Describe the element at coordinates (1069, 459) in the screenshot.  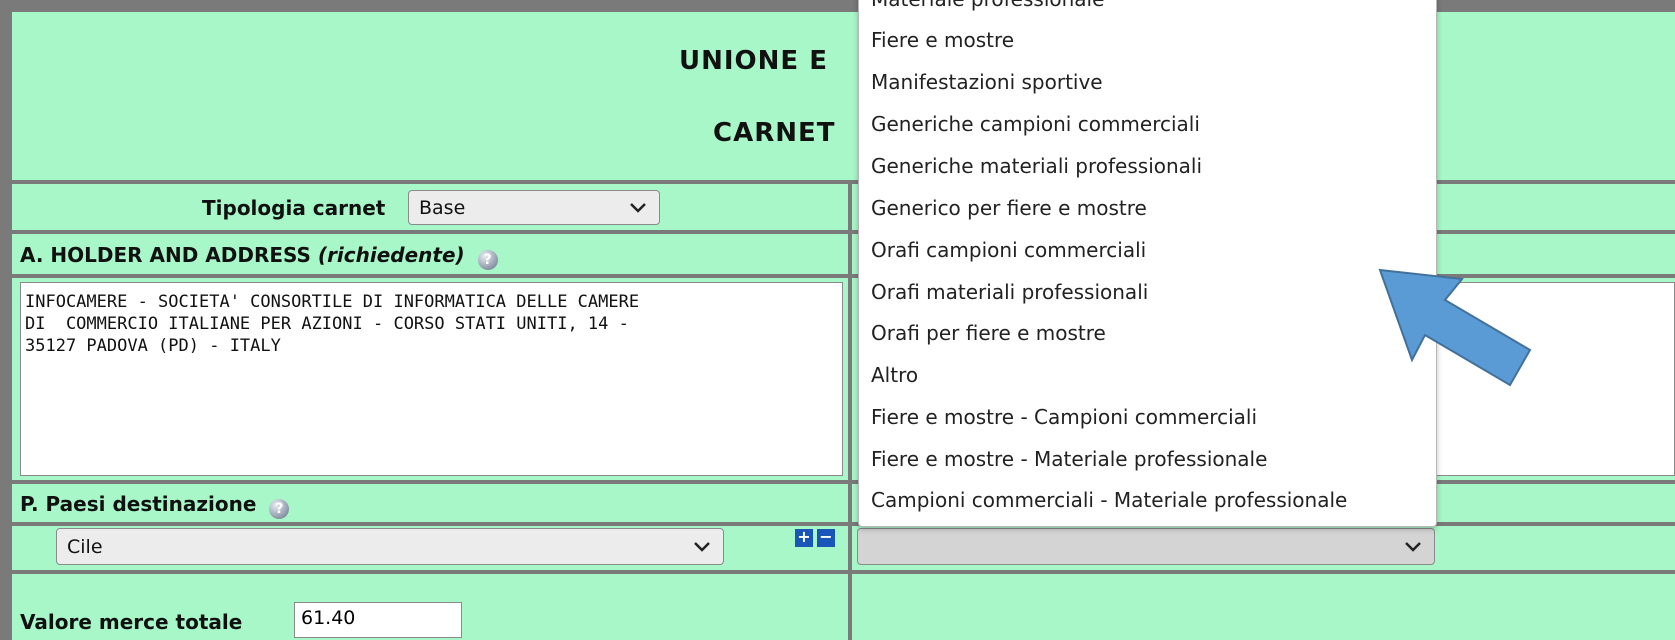
I see `dropdown-option: Fiere e mostre - Materiale professionale` at that location.